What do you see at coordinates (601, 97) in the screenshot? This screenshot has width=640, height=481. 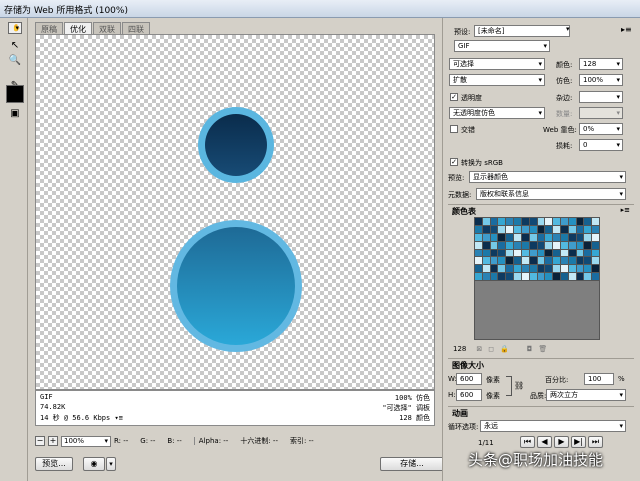 I see `matte-select` at bounding box center [601, 97].